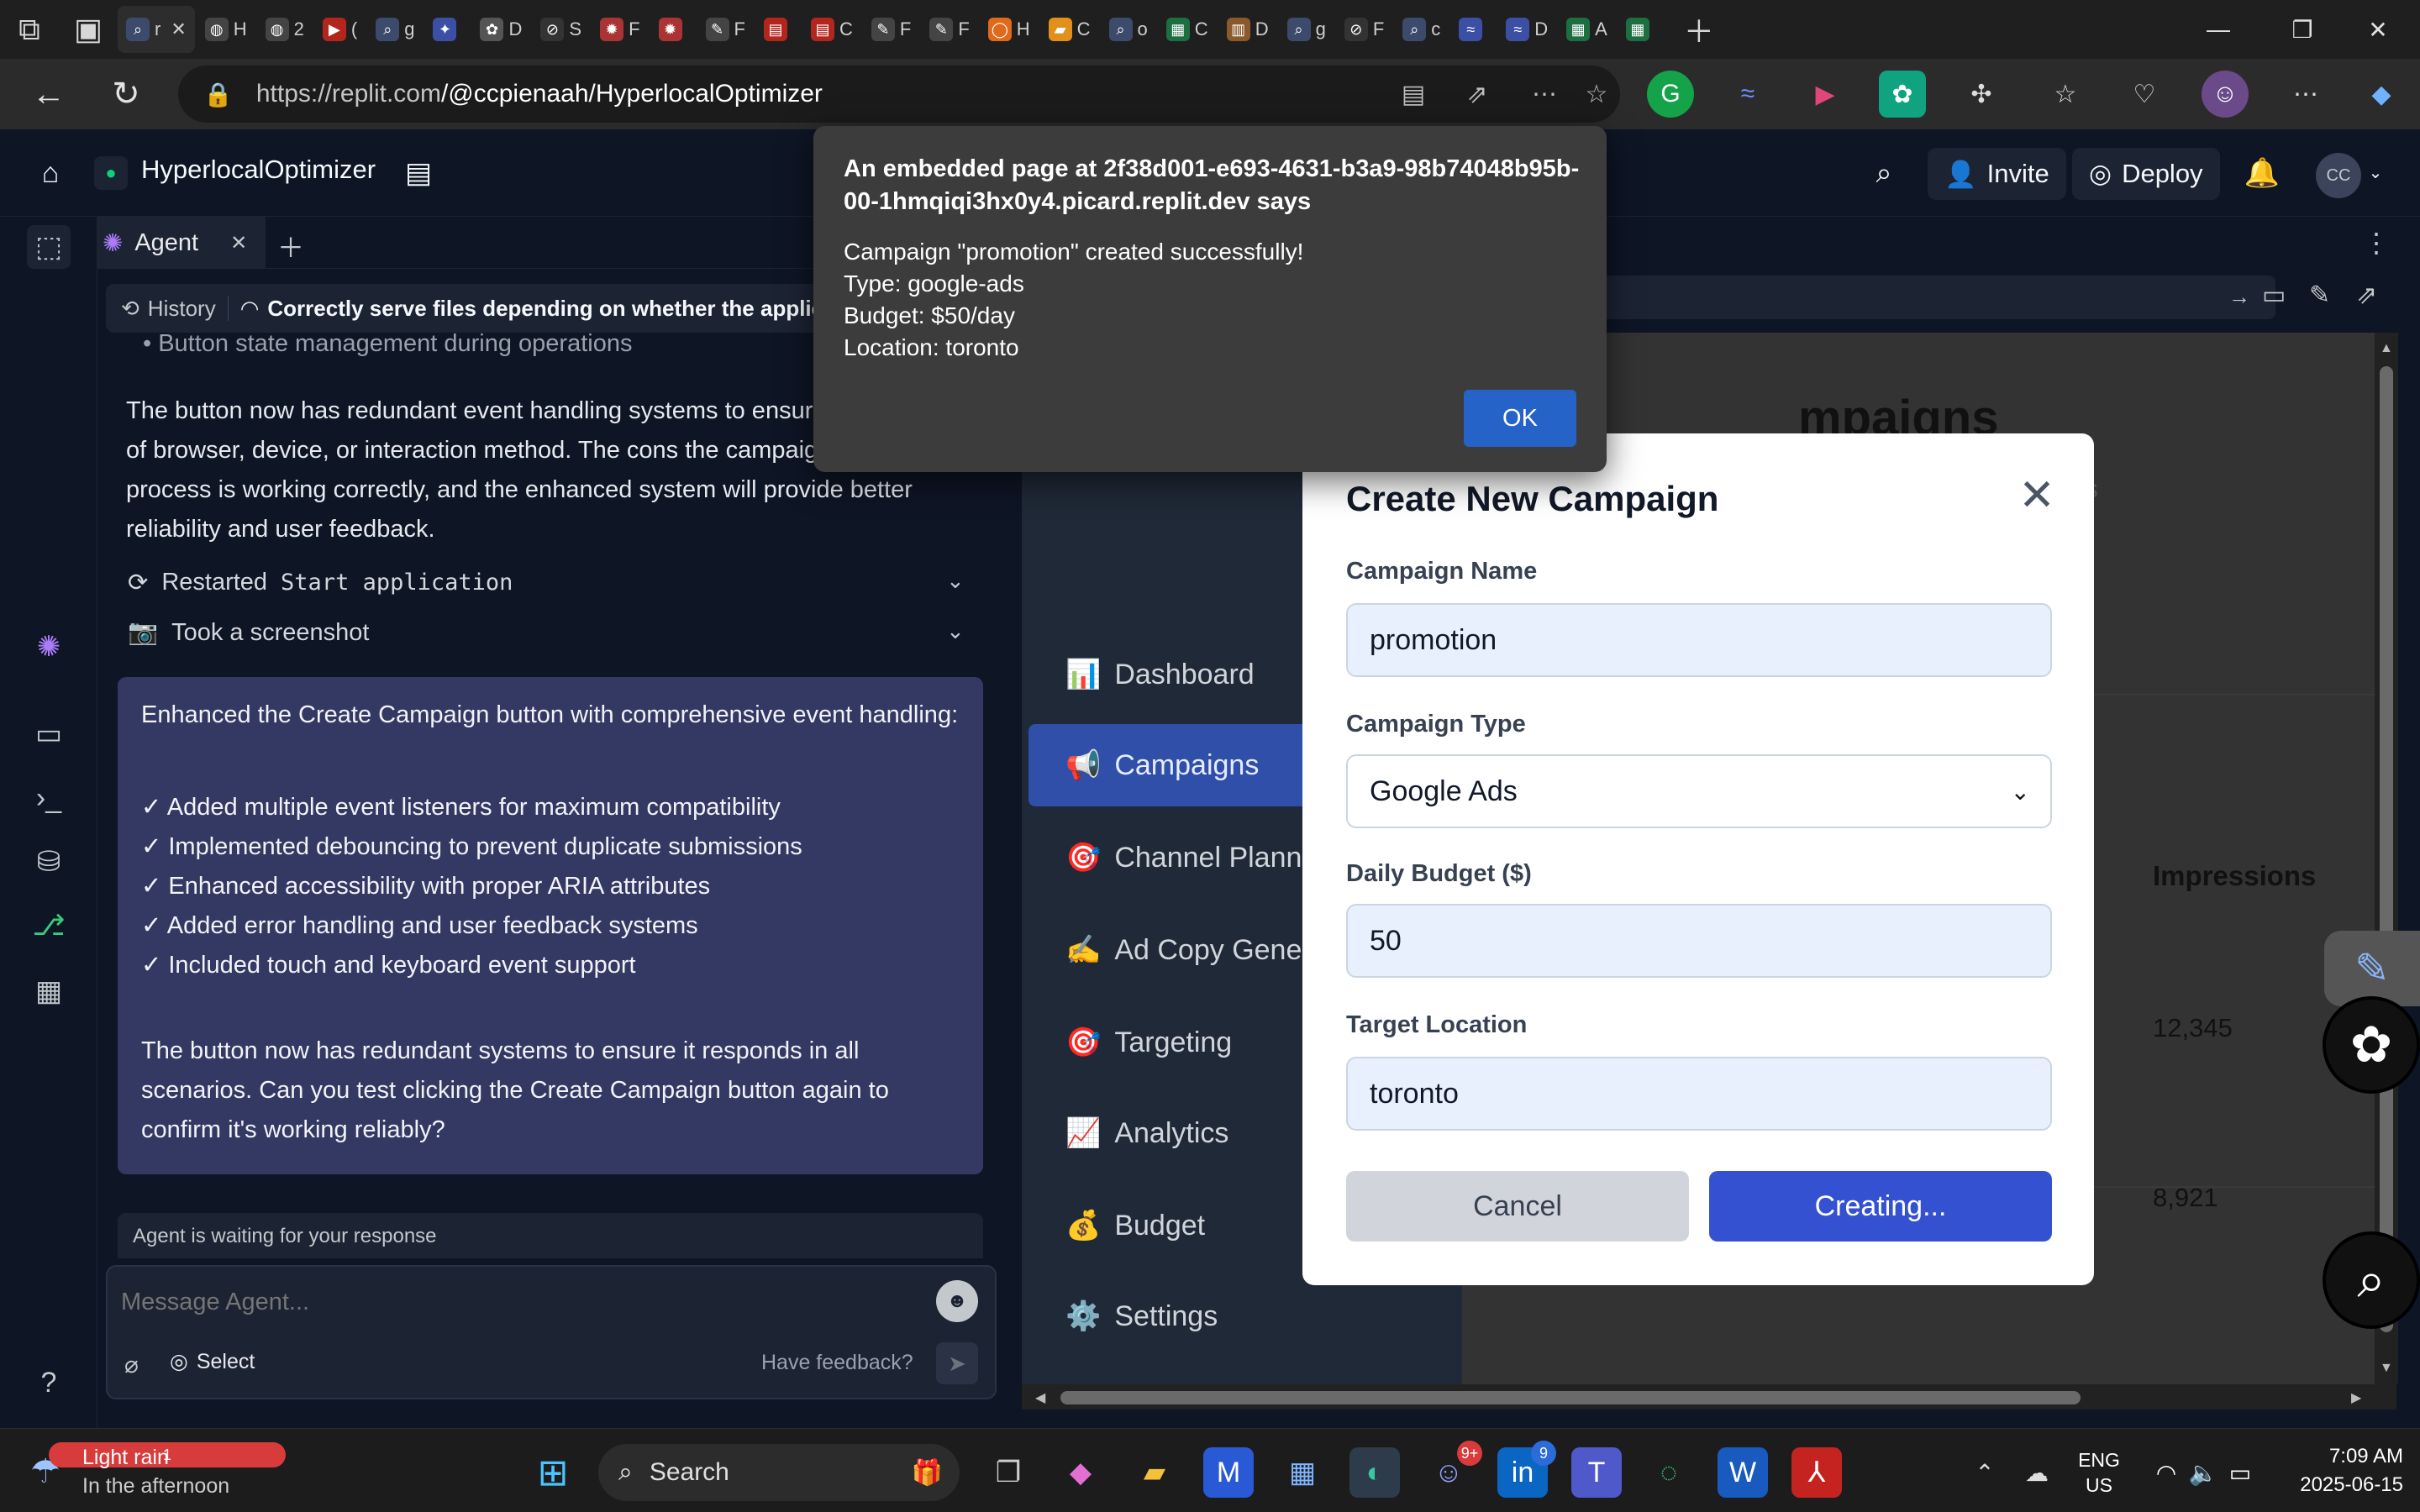 The height and width of the screenshot is (1512, 2420). What do you see at coordinates (561, 29) in the screenshot?
I see `browser-tab: ⊘ S` at bounding box center [561, 29].